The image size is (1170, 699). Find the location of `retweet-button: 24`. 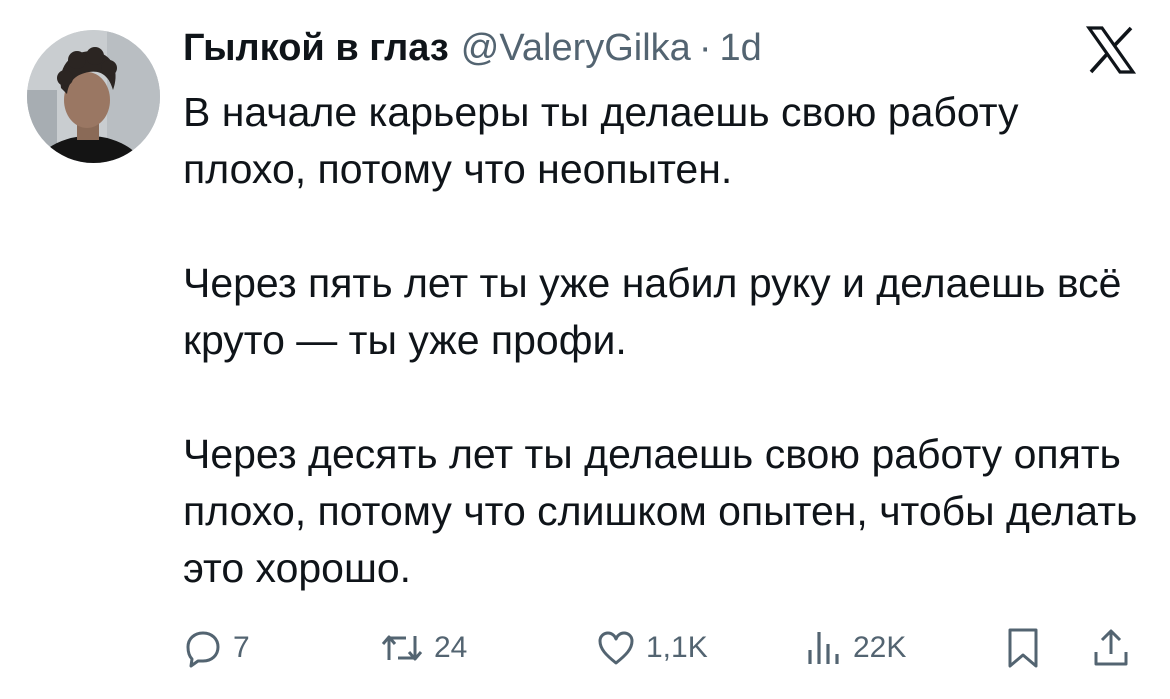

retweet-button: 24 is located at coordinates (423, 648).